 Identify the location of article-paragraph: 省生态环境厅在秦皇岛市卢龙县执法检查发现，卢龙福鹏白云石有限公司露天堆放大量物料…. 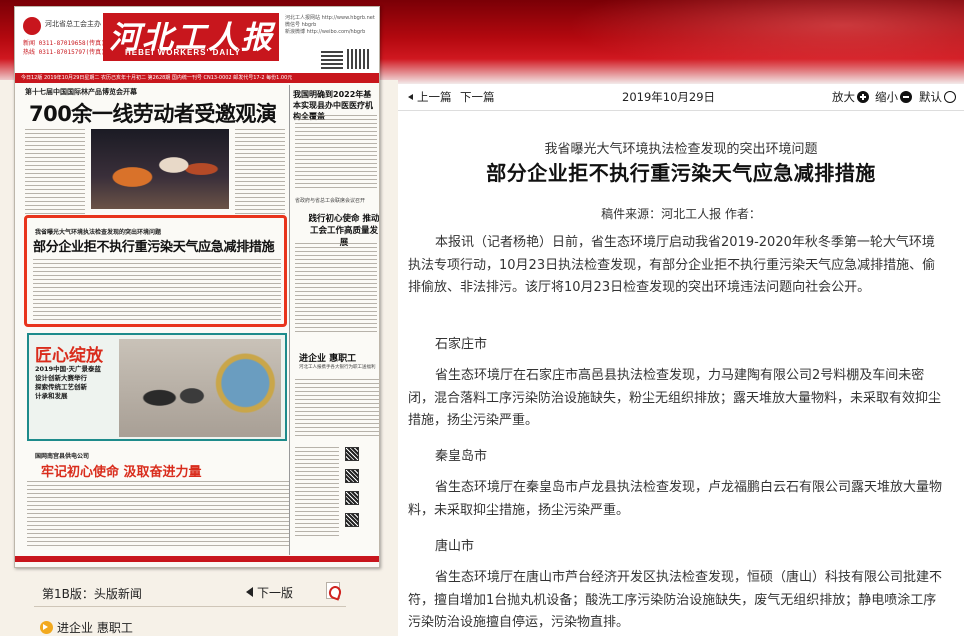
(675, 499).